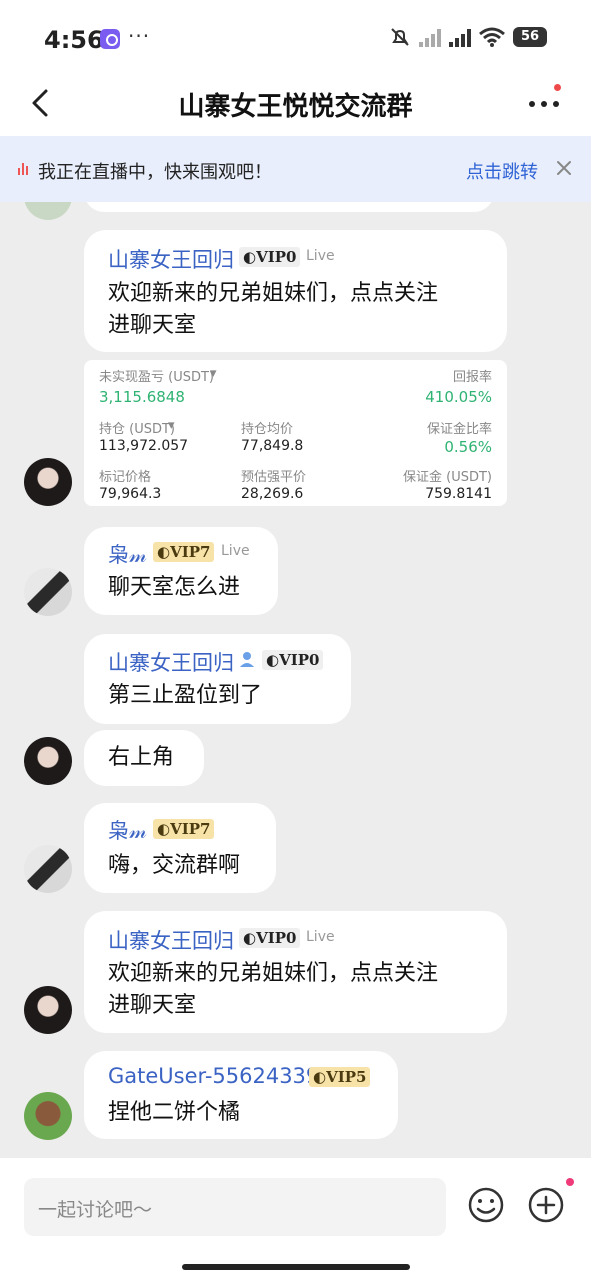 This screenshot has height=1280, width=591. Describe the element at coordinates (400, 37) in the screenshot. I see `mute-bell-icon` at that location.